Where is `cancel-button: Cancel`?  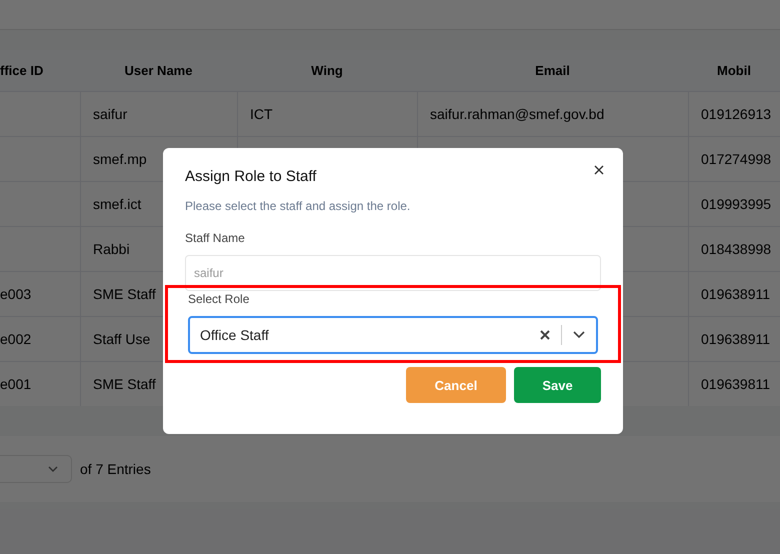
cancel-button: Cancel is located at coordinates (456, 385).